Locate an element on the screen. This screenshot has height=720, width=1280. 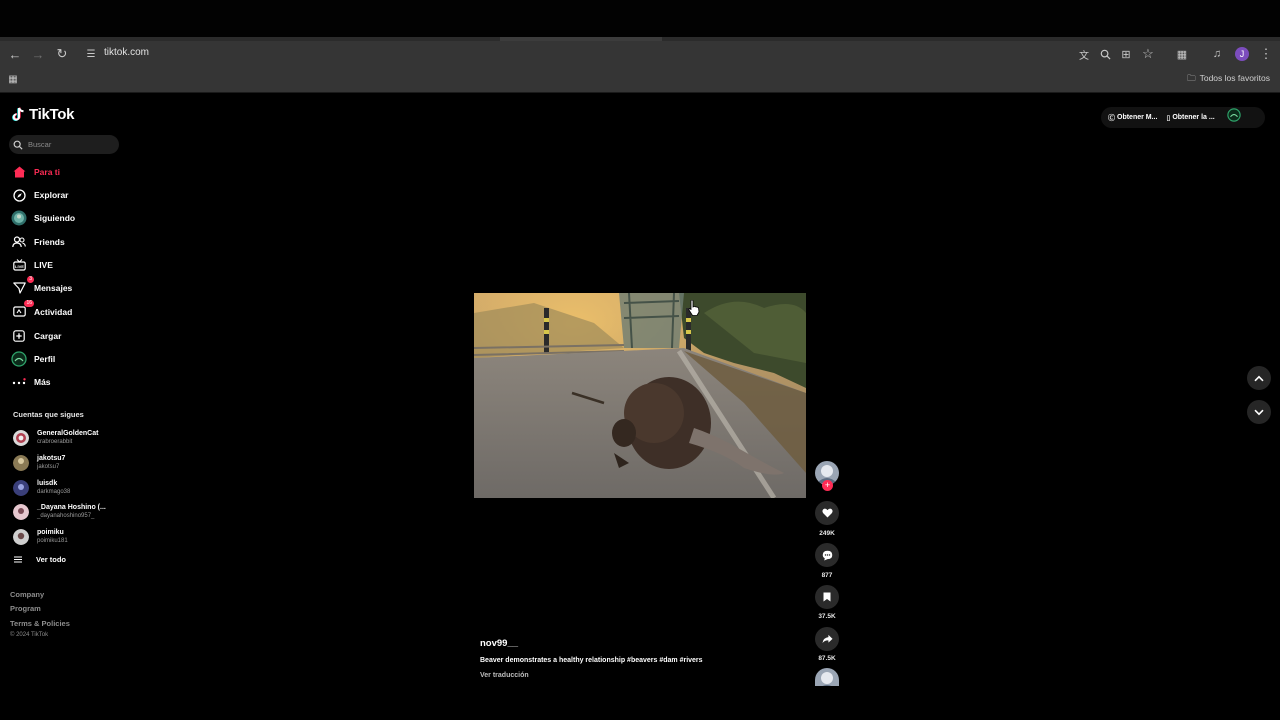
share-count: 87.5K is located at coordinates (827, 658).